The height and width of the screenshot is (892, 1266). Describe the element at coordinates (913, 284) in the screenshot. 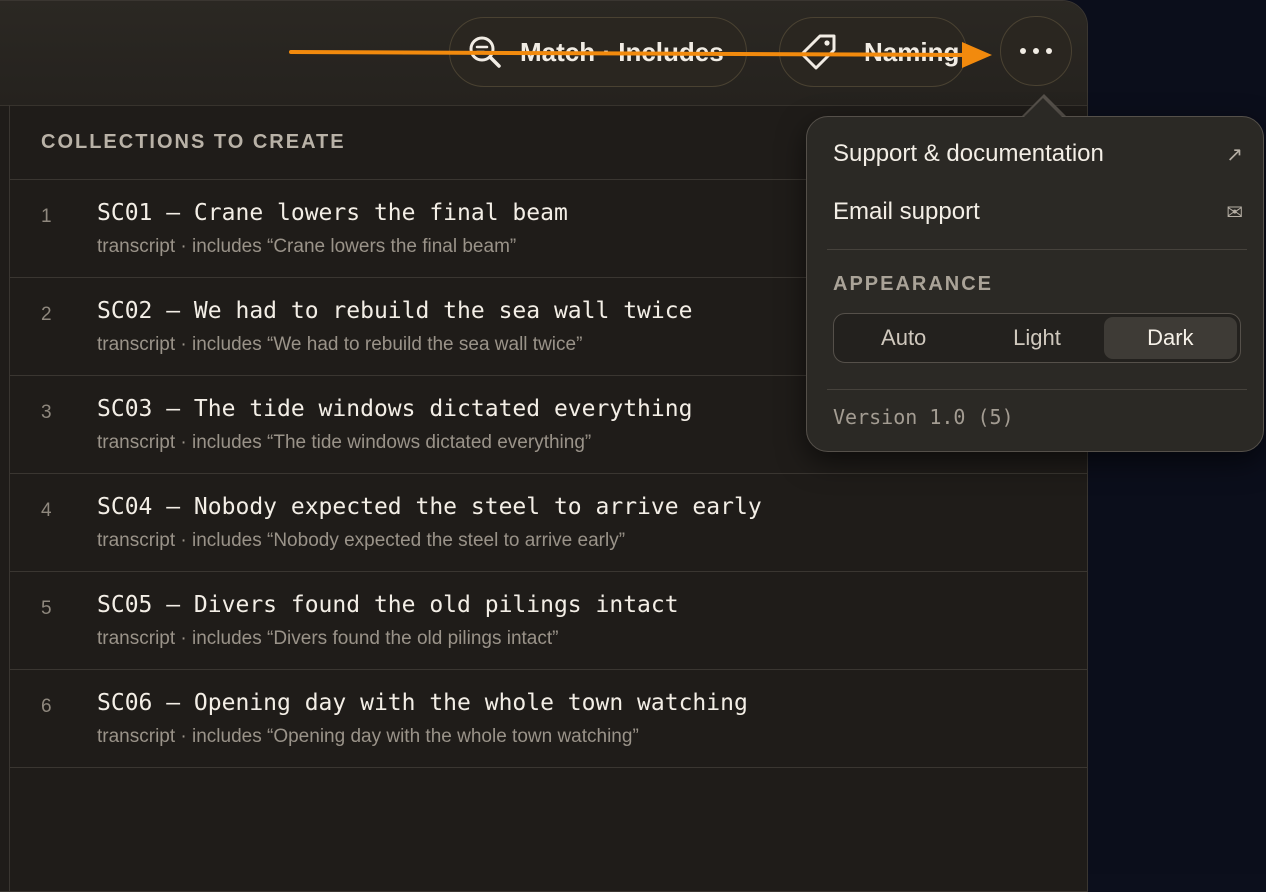

I see `appearance-label: APPEARANCE` at that location.